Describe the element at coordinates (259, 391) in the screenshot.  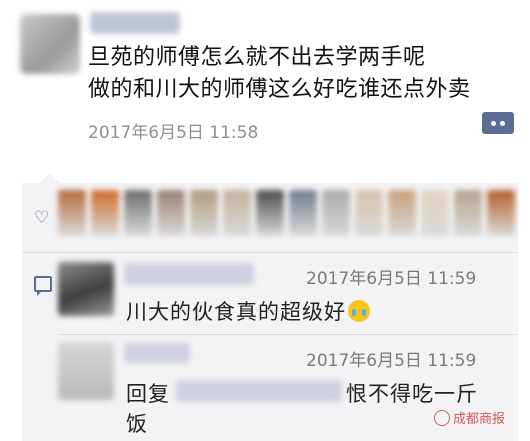
I see `reply-target-name-redacted` at that location.